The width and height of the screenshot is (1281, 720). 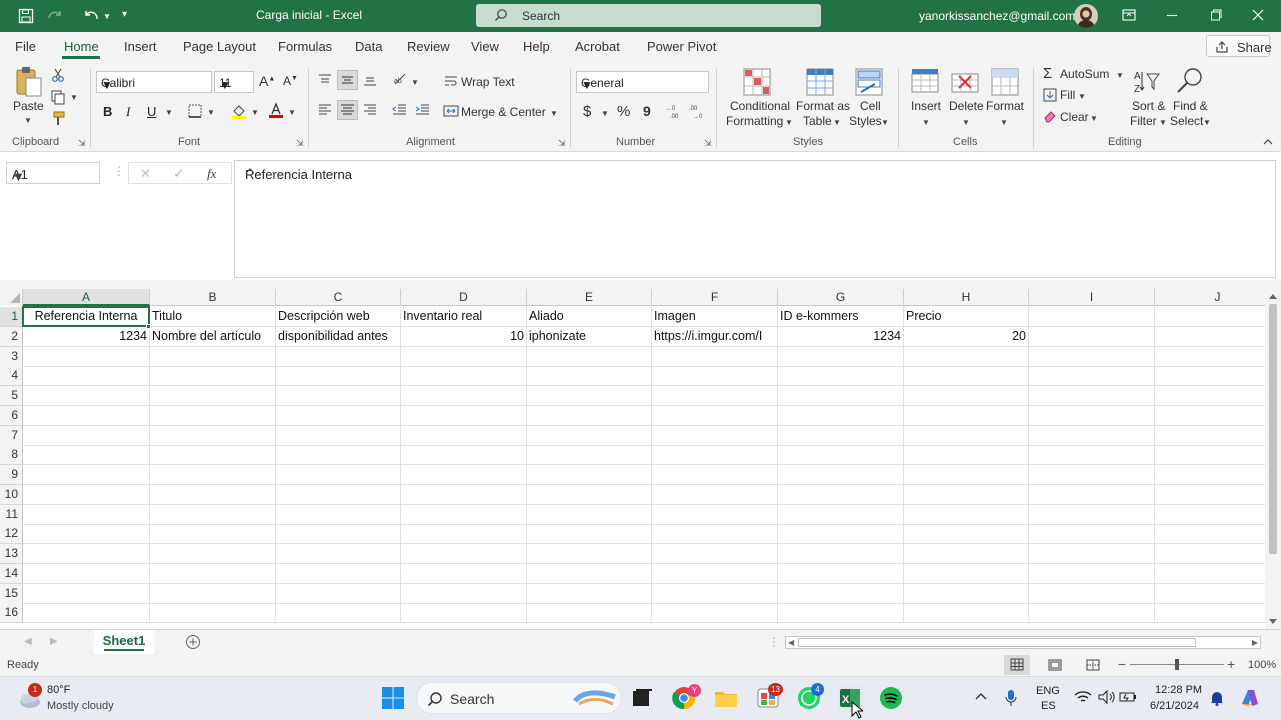 What do you see at coordinates (715, 573) in the screenshot?
I see `cell-f14` at bounding box center [715, 573].